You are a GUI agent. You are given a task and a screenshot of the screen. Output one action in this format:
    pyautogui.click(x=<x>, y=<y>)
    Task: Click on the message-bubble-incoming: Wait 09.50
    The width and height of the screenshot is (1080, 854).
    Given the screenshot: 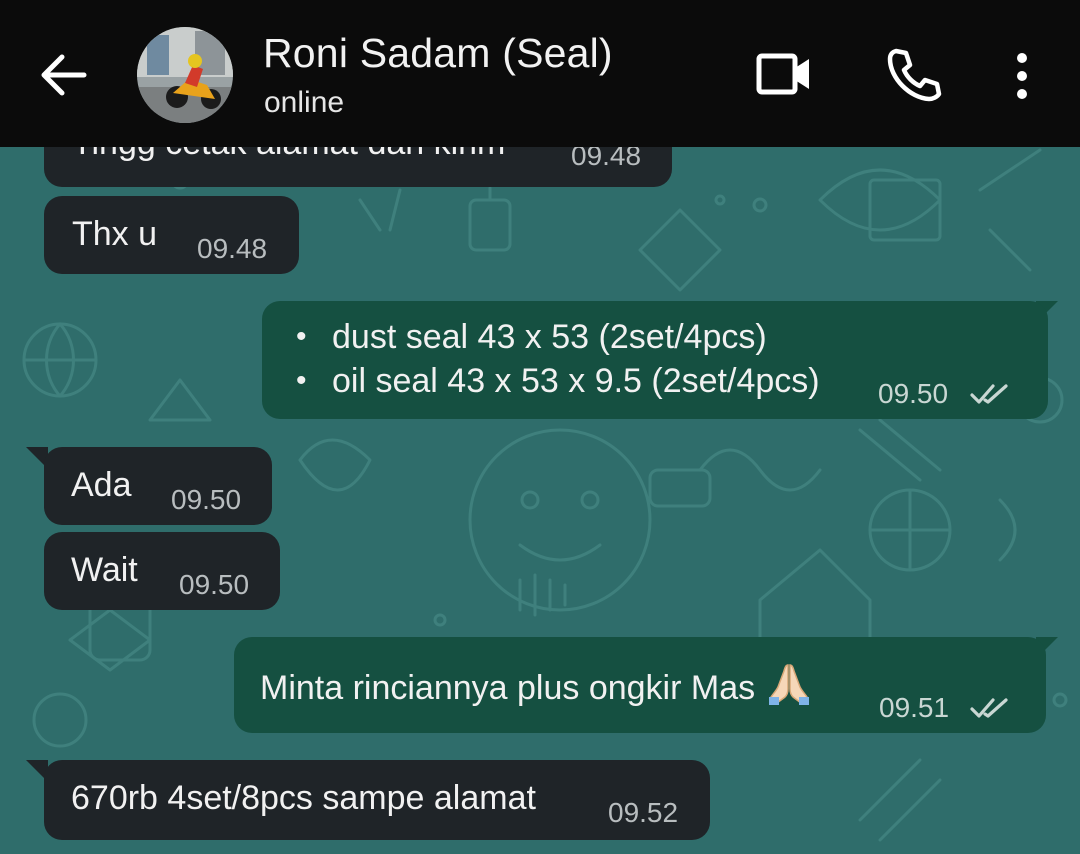 What is the action you would take?
    pyautogui.click(x=162, y=571)
    